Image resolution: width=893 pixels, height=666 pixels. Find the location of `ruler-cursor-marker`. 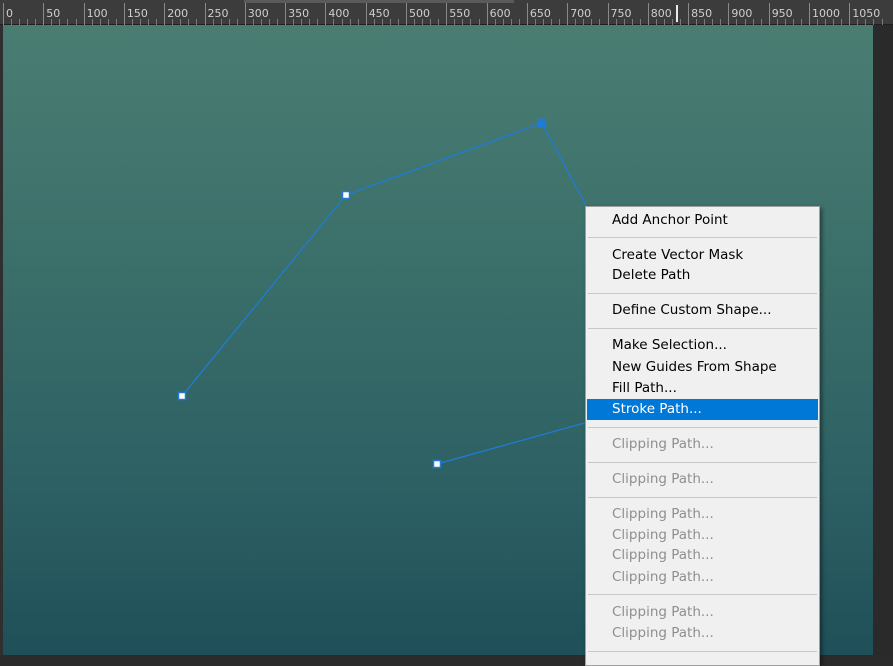

ruler-cursor-marker is located at coordinates (677, 13).